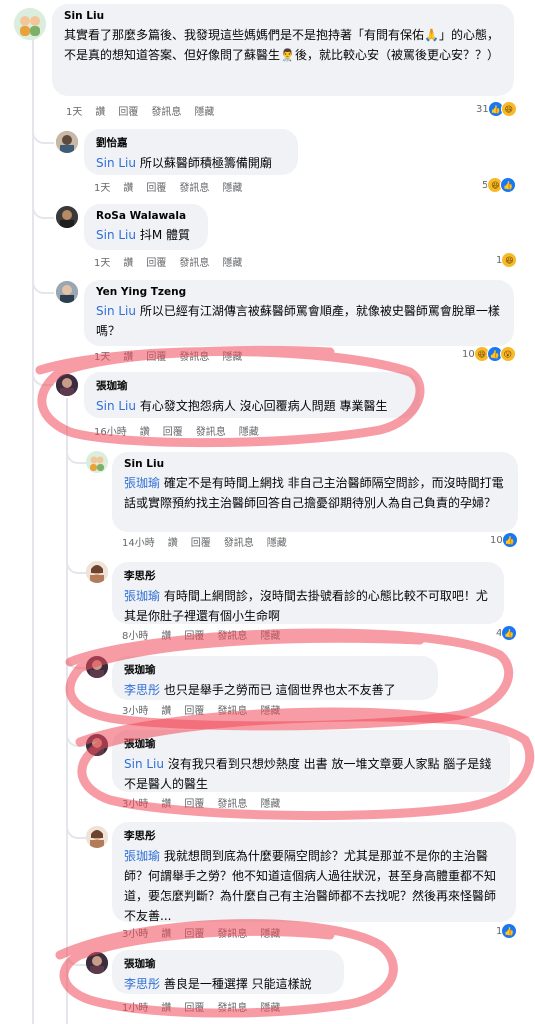  I want to click on reaction-summary: 10 😆 👍 😮, so click(489, 354).